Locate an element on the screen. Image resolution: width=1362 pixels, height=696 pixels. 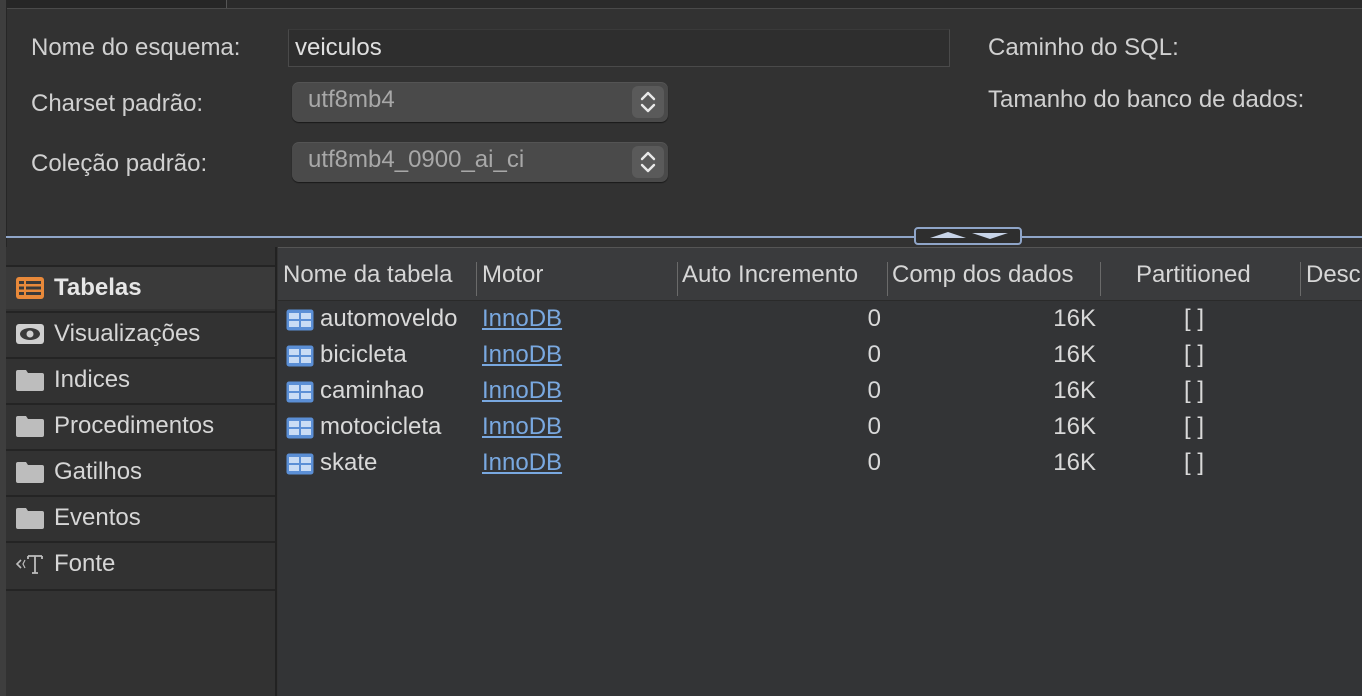
sidebar-item-label: Gatilhos is located at coordinates (98, 471).